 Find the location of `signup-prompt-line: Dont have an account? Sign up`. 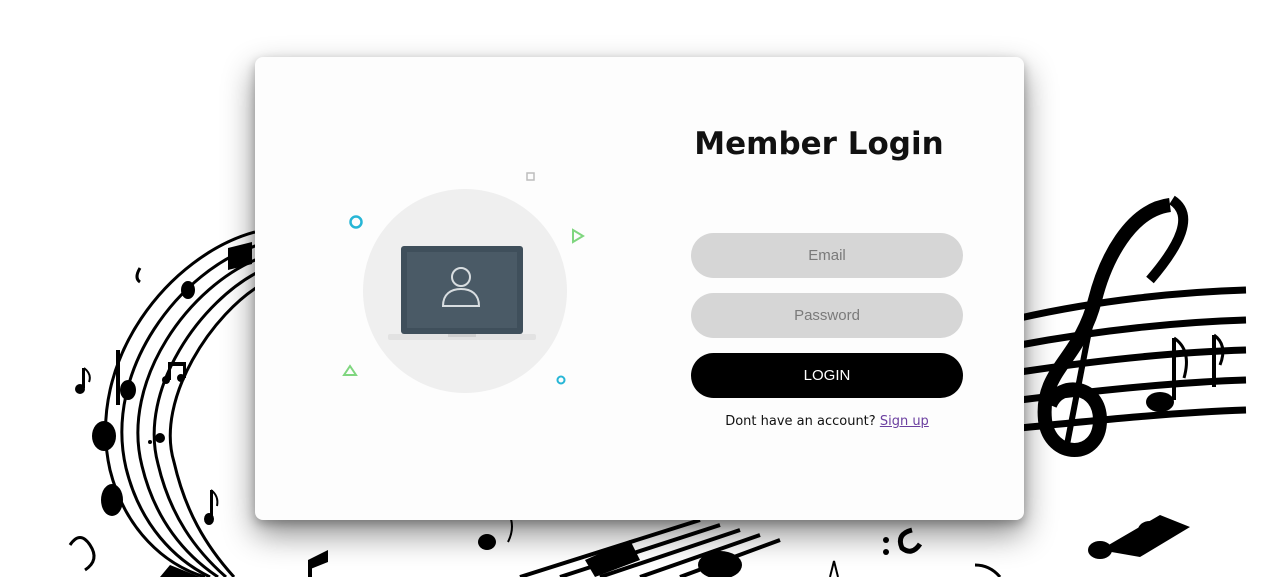

signup-prompt-line: Dont have an account? Sign up is located at coordinates (827, 421).